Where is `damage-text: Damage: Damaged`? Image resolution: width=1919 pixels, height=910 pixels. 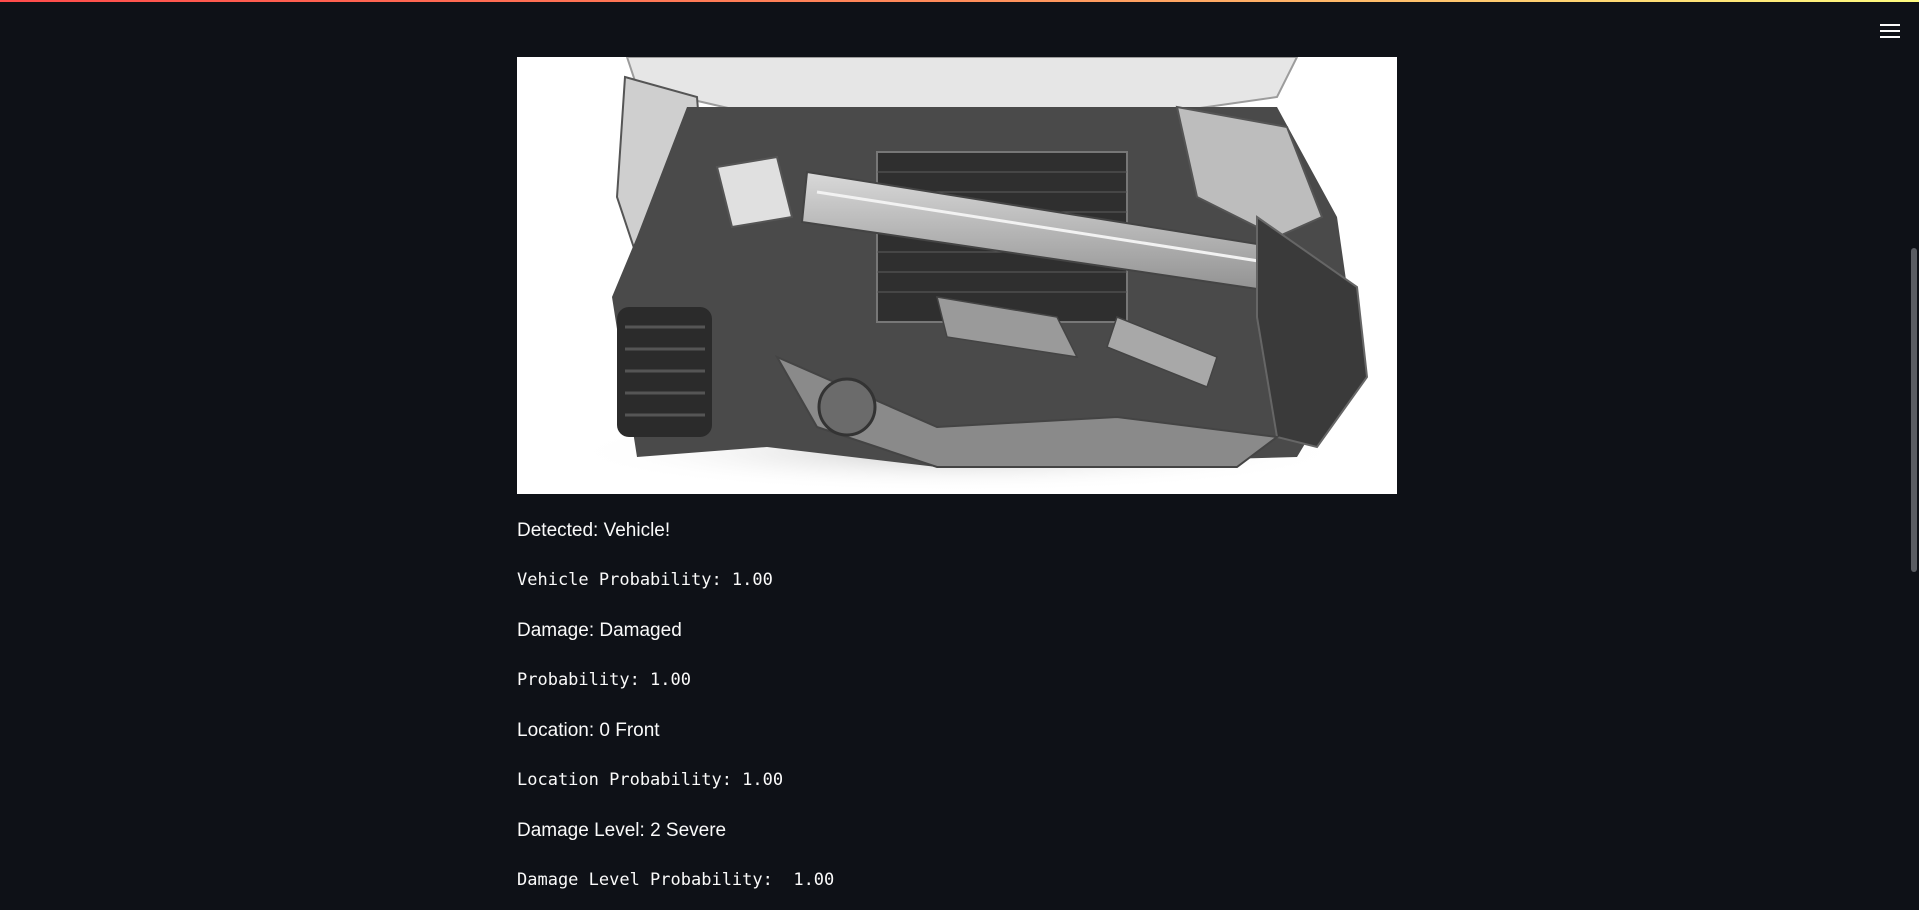 damage-text: Damage: Damaged is located at coordinates (599, 630).